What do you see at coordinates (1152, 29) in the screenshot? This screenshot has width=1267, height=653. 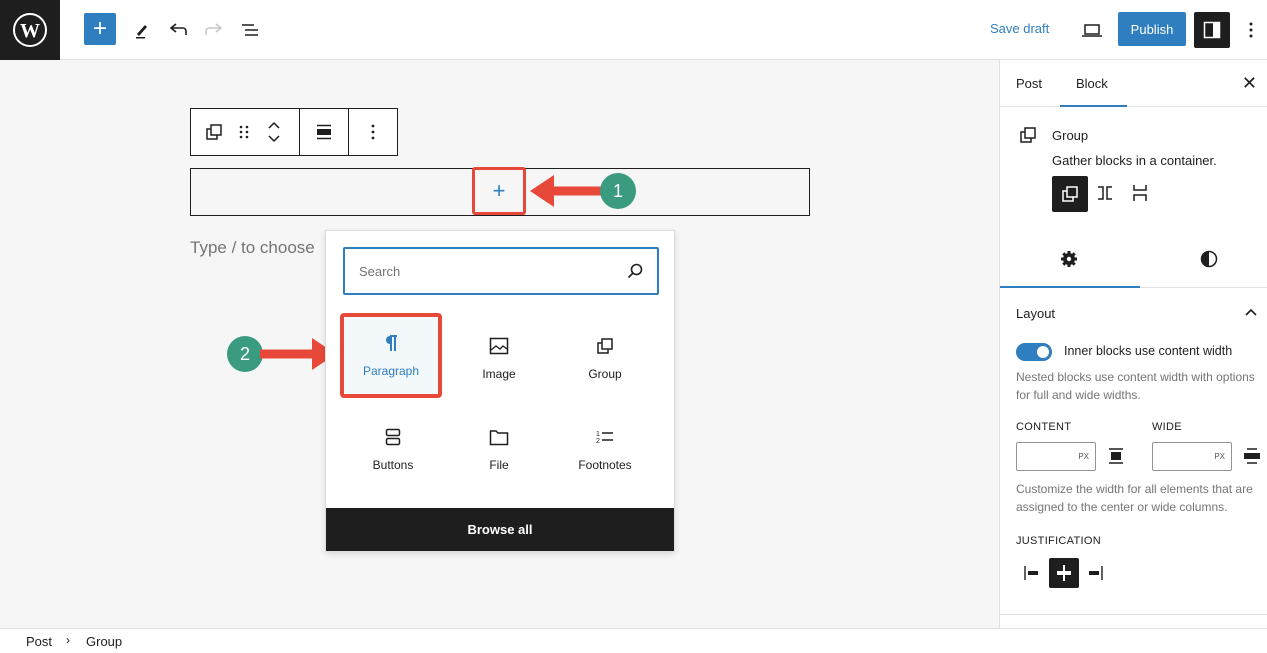 I see `publish-button: Publish` at bounding box center [1152, 29].